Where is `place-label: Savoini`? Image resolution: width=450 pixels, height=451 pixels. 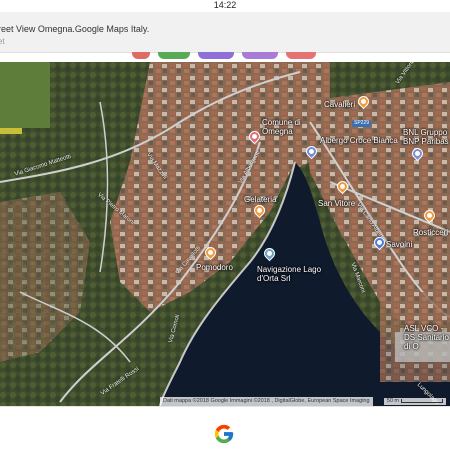 place-label: Savoini is located at coordinates (399, 244).